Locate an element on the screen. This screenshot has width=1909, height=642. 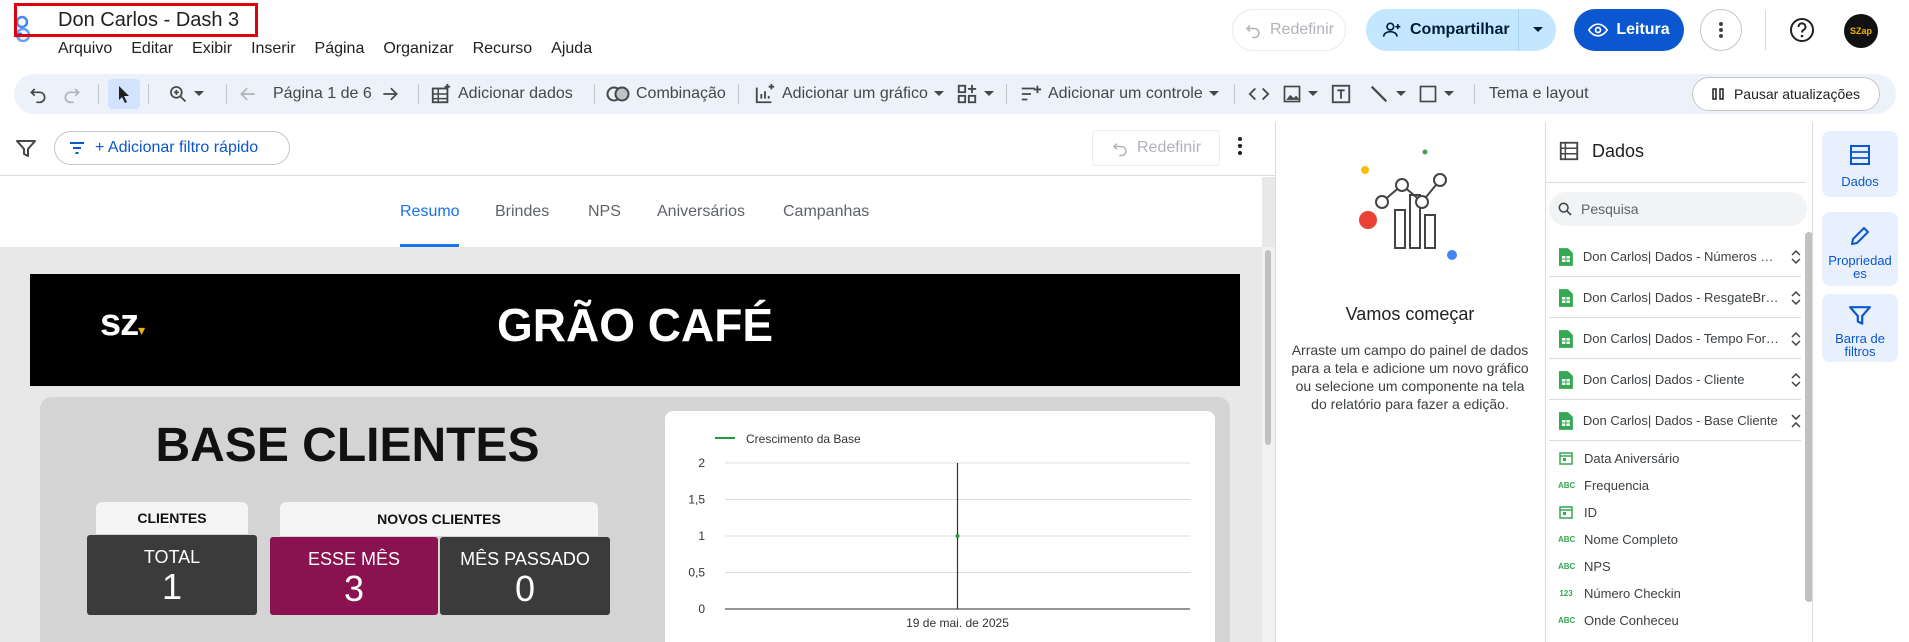
data-source-item: Don Carlos| Dados - ResgateBrindes is located at coordinates (1675, 298).